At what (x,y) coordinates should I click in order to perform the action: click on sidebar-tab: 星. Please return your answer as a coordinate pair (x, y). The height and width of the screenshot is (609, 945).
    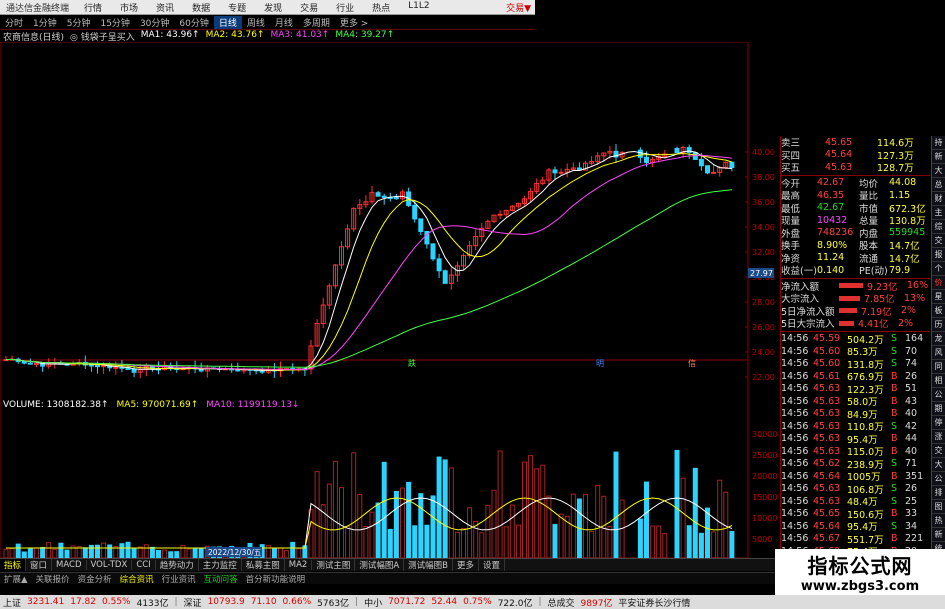
    Looking at the image, I should click on (938, 297).